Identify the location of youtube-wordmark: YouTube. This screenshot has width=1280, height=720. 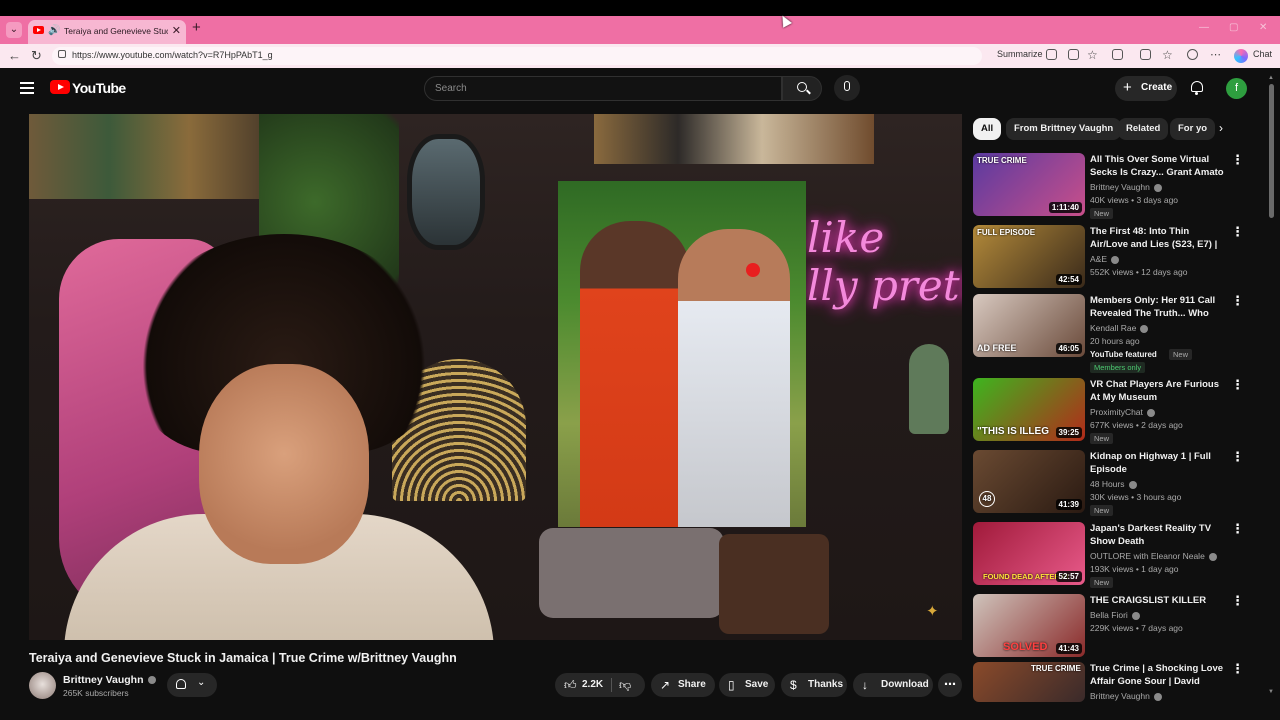
(99, 88).